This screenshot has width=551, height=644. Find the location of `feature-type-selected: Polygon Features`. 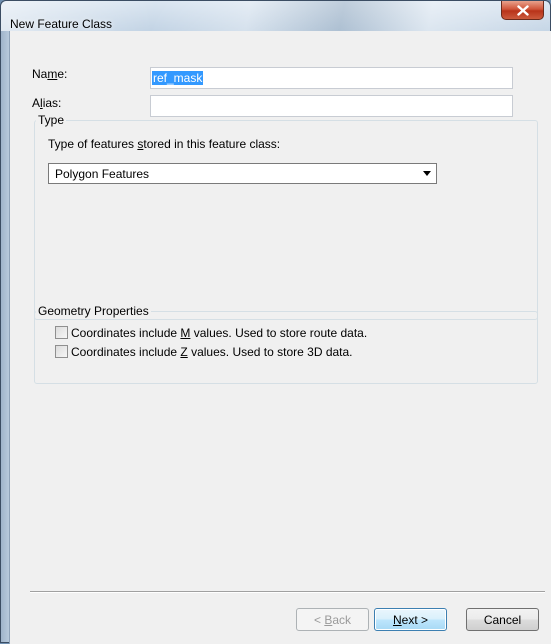

feature-type-selected: Polygon Features is located at coordinates (102, 174).